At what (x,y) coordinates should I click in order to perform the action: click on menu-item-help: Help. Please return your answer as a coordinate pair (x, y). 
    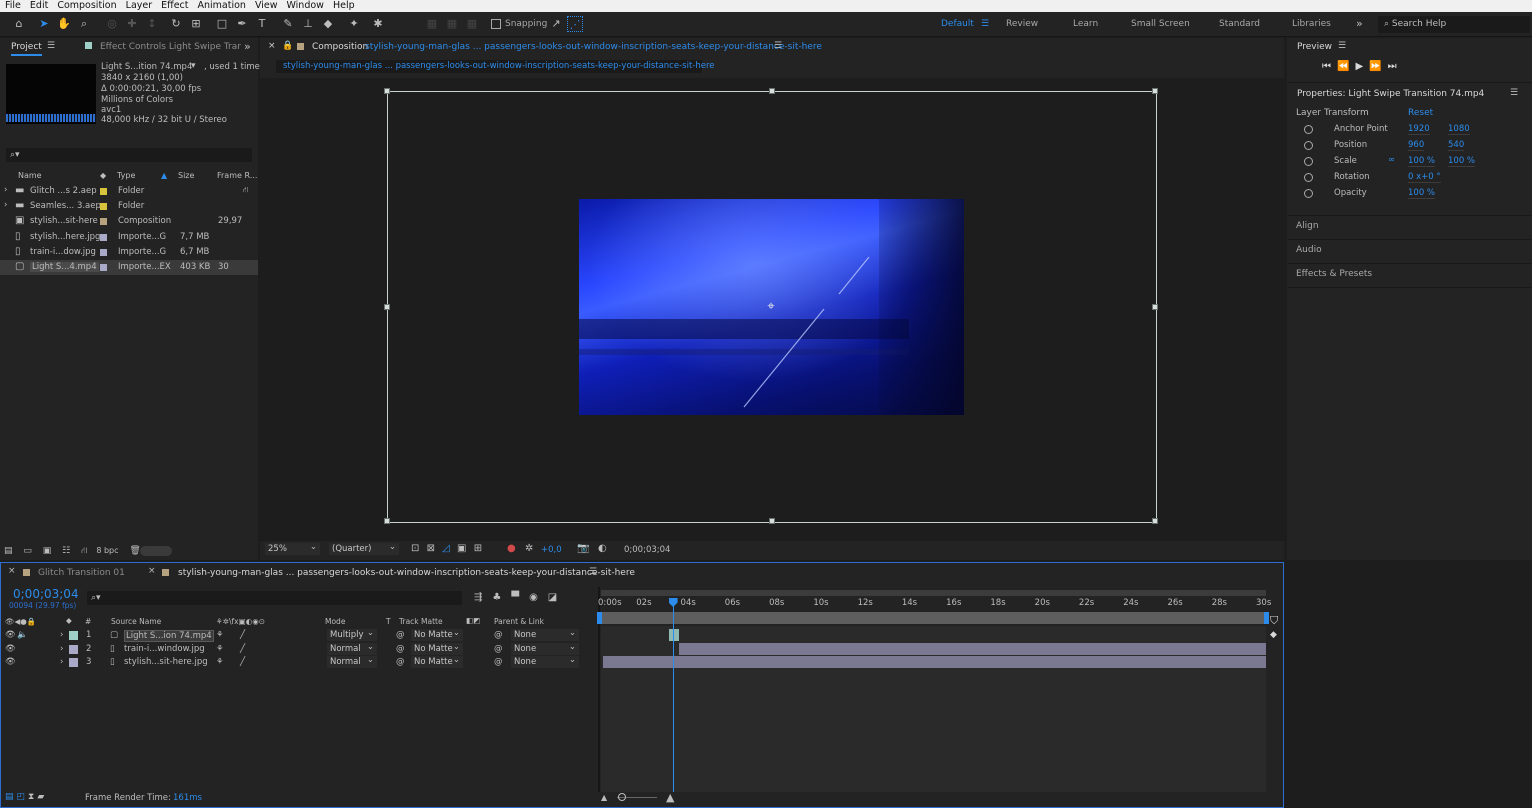
    Looking at the image, I should click on (343, 6).